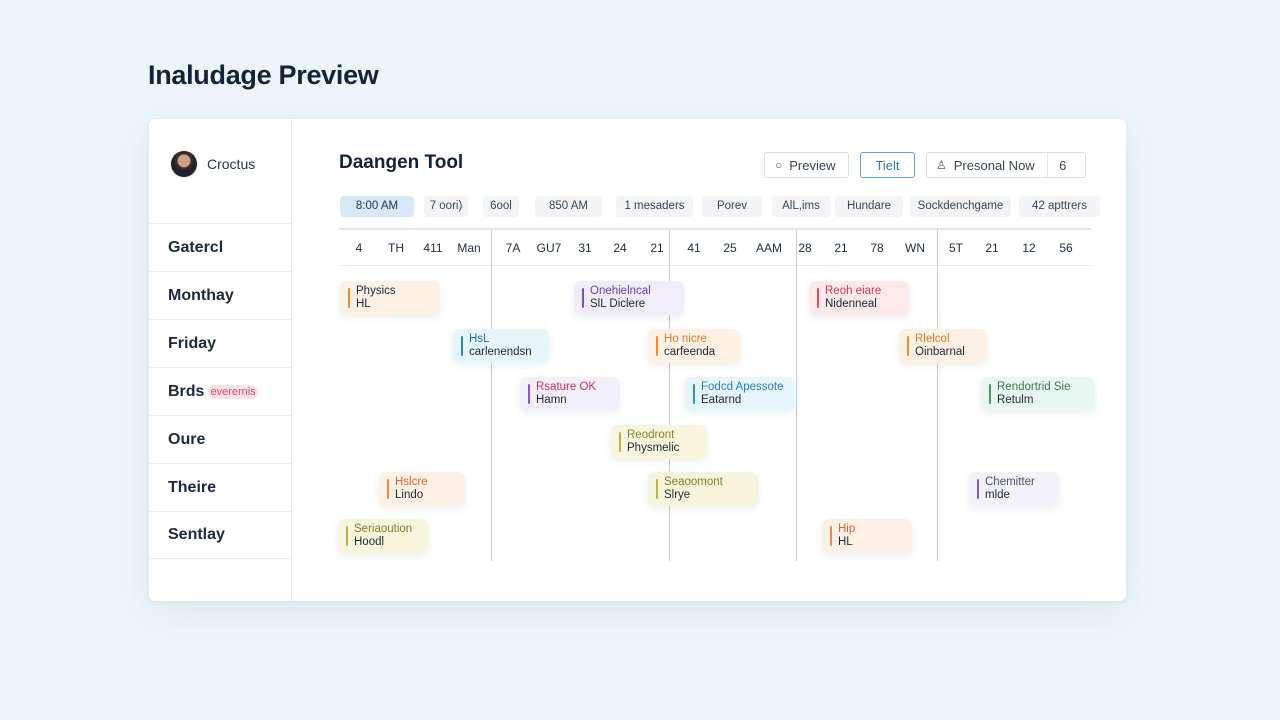  What do you see at coordinates (940, 352) in the screenshot?
I see `event-subtitle: Oinbarnal` at bounding box center [940, 352].